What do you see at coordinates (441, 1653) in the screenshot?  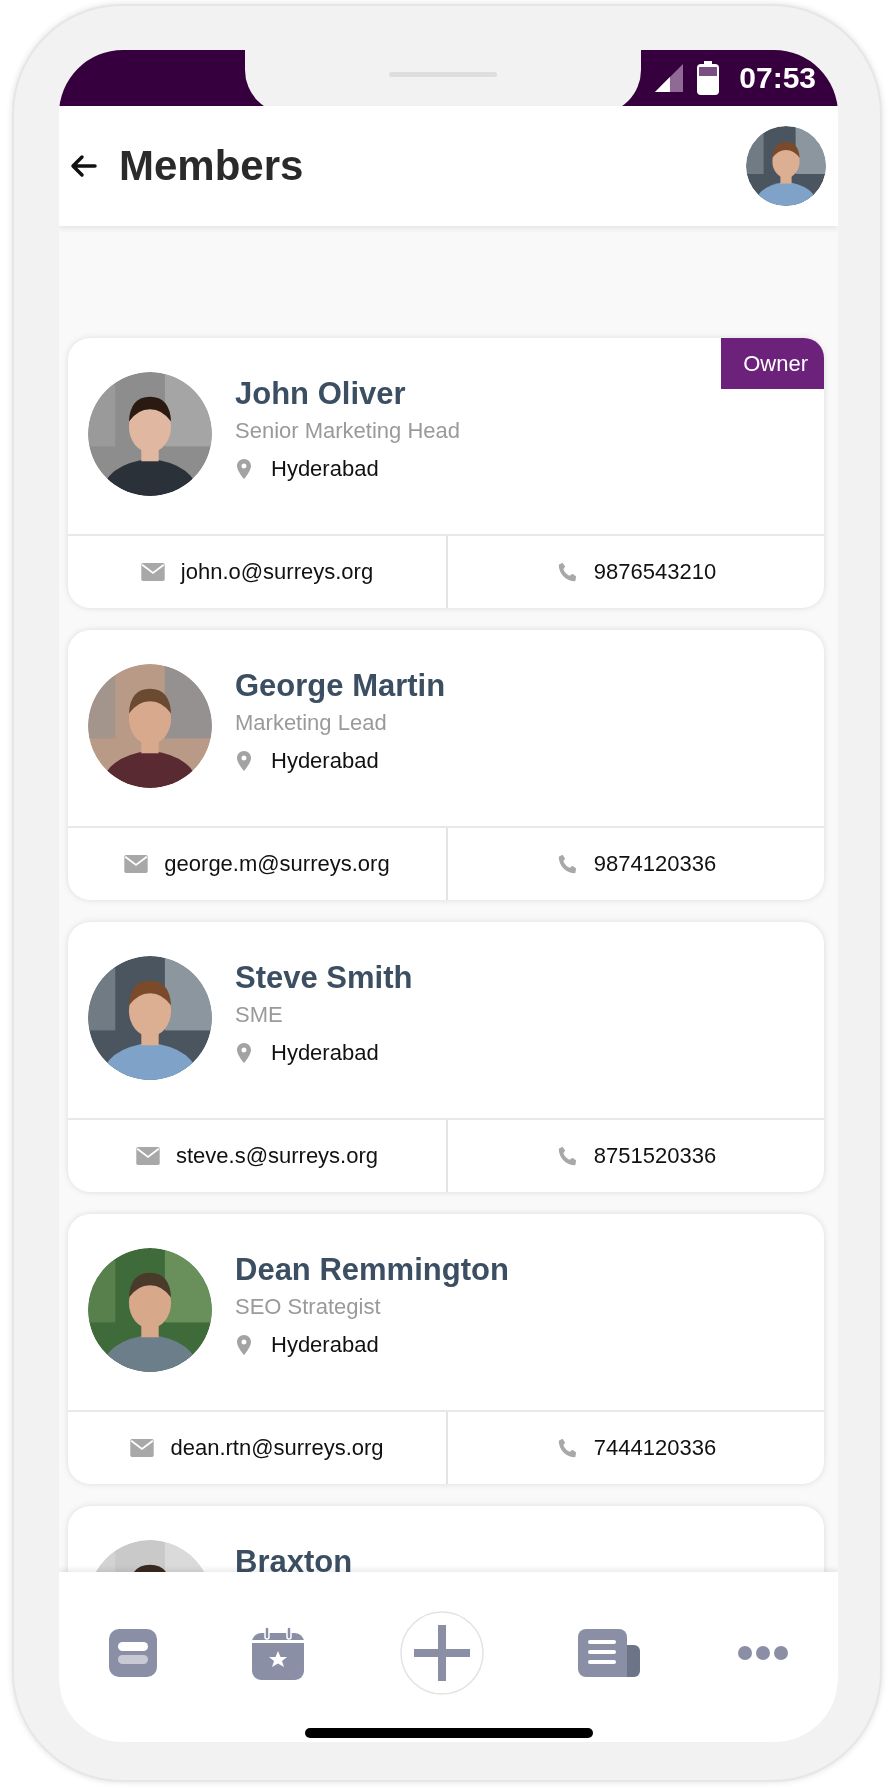 I see `add-icon` at bounding box center [441, 1653].